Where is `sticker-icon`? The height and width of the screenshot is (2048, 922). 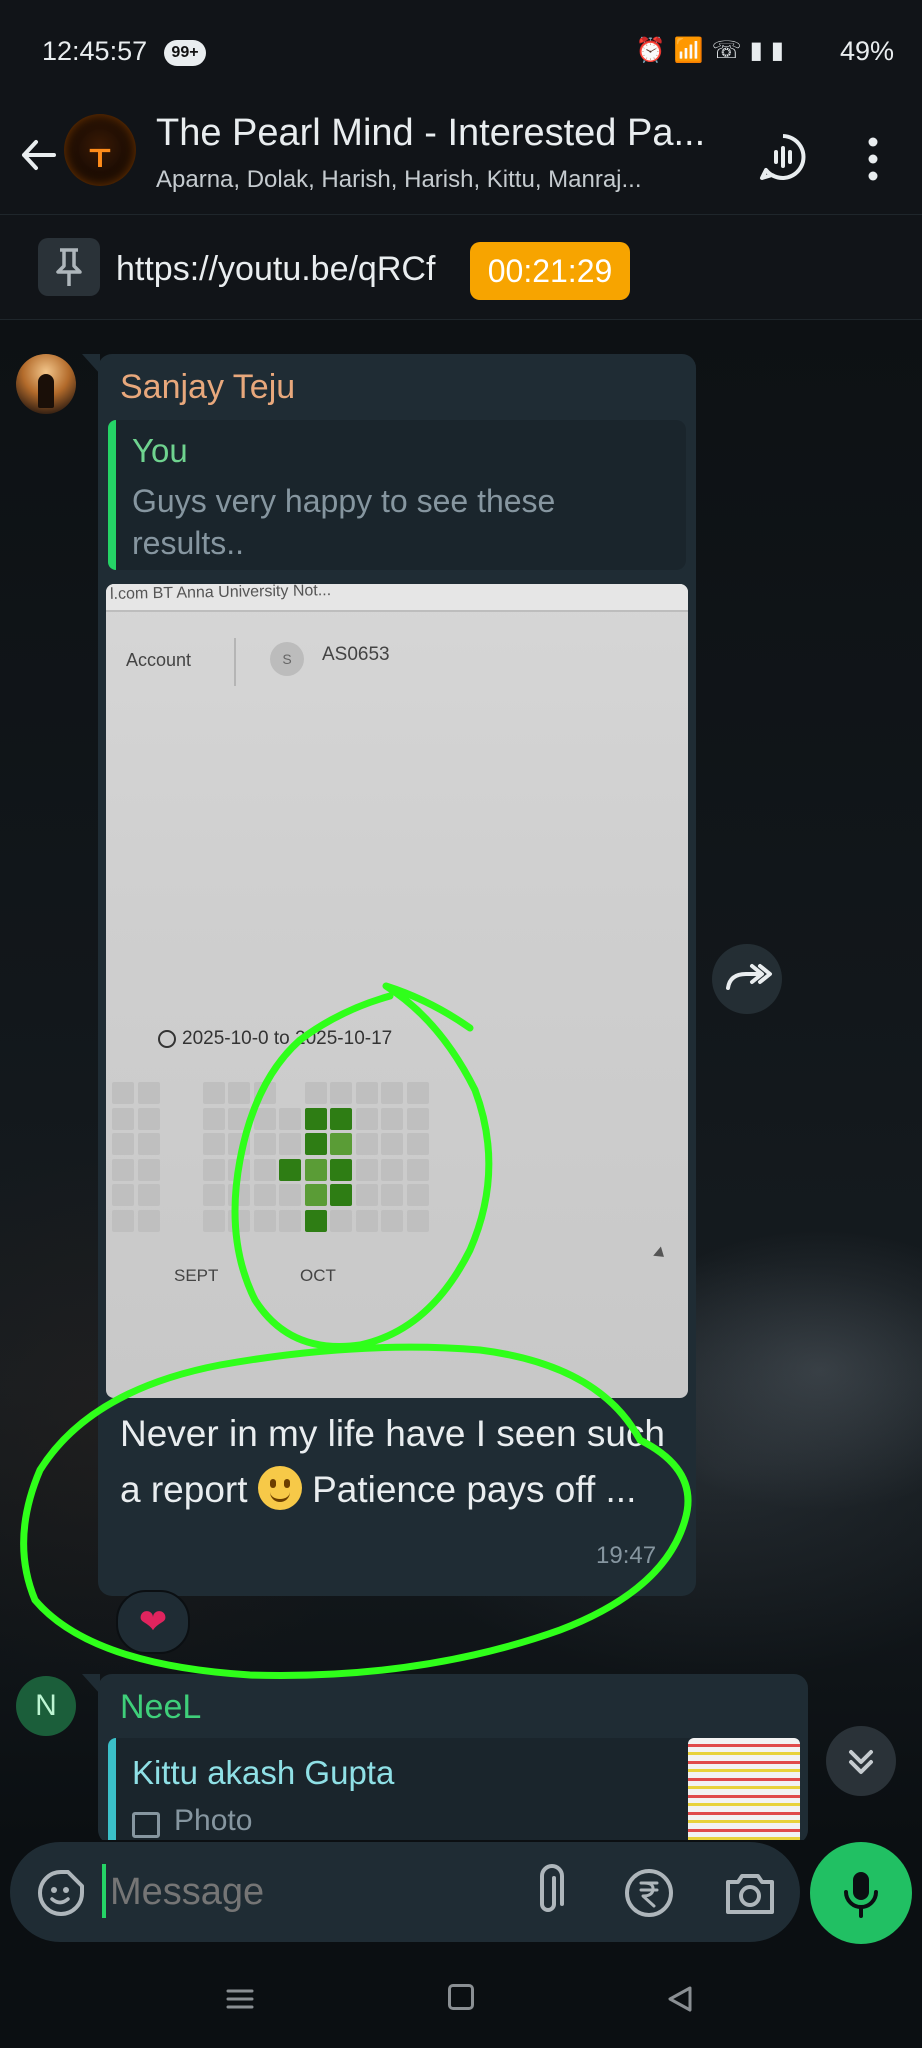
sticker-icon is located at coordinates (61, 1893).